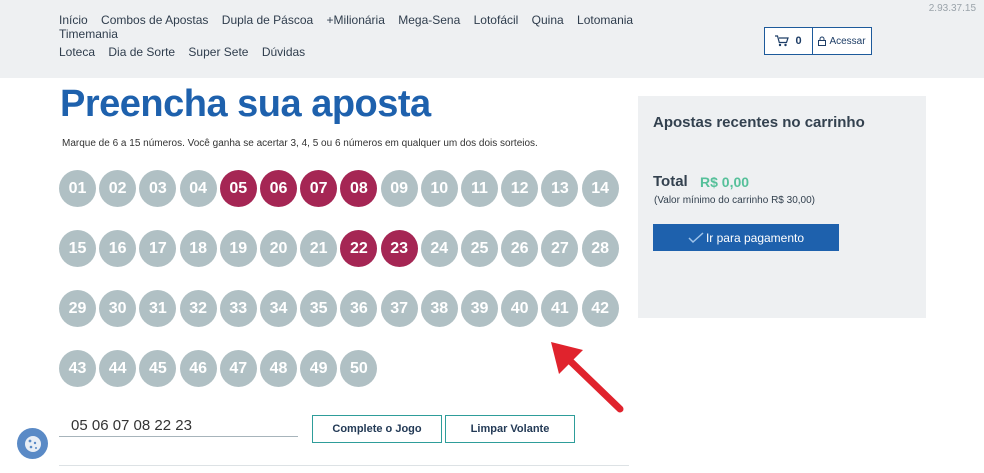 The image size is (984, 473). What do you see at coordinates (439, 308) in the screenshot?
I see `number-ball-38: 38` at bounding box center [439, 308].